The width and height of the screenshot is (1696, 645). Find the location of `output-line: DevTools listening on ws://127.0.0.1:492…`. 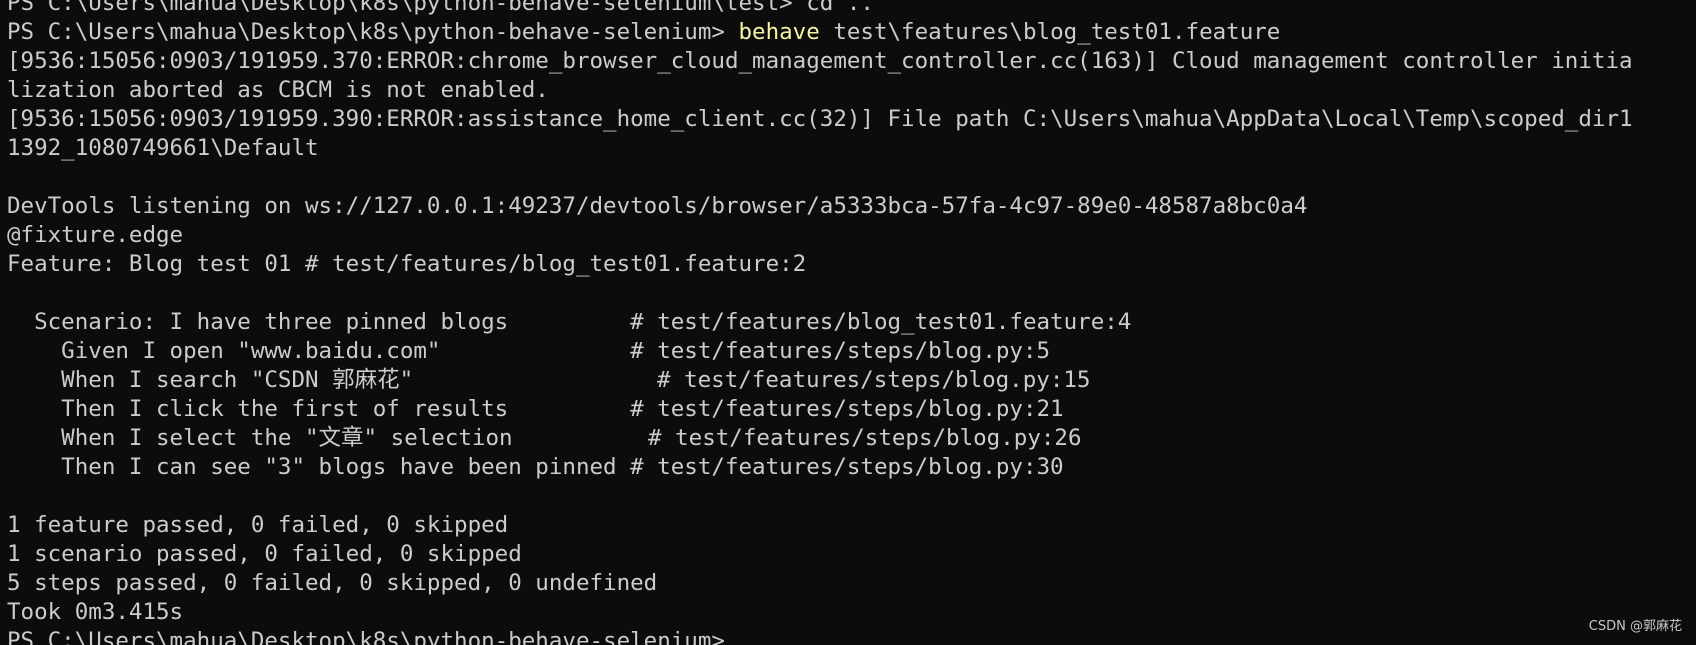

output-line: DevTools listening on ws://127.0.0.1:492… is located at coordinates (657, 206).